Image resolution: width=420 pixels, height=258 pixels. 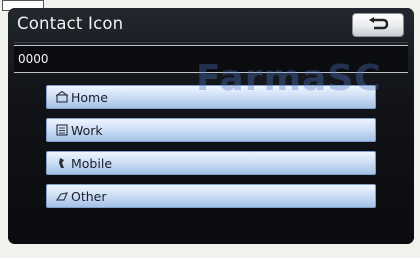 I want to click on home-icon, so click(x=62, y=97).